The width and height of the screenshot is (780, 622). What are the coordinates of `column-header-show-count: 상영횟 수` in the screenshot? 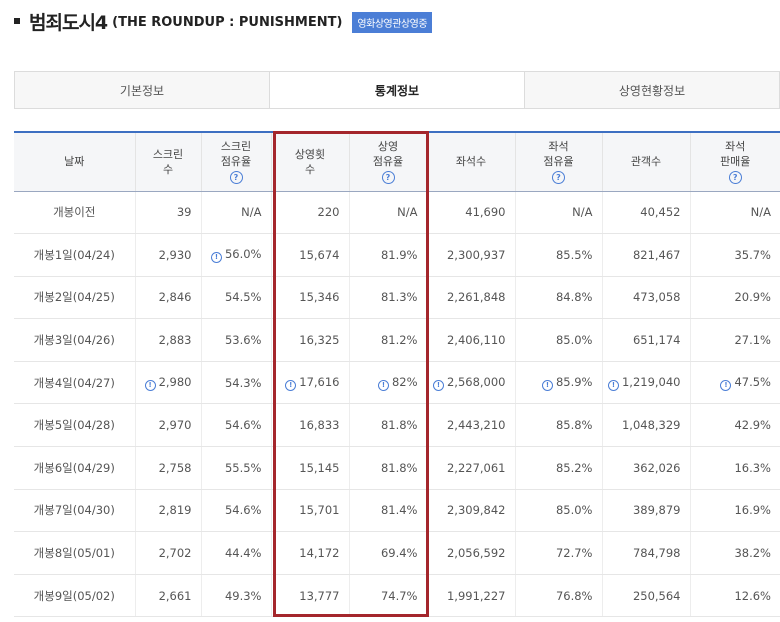 It's located at (309, 161).